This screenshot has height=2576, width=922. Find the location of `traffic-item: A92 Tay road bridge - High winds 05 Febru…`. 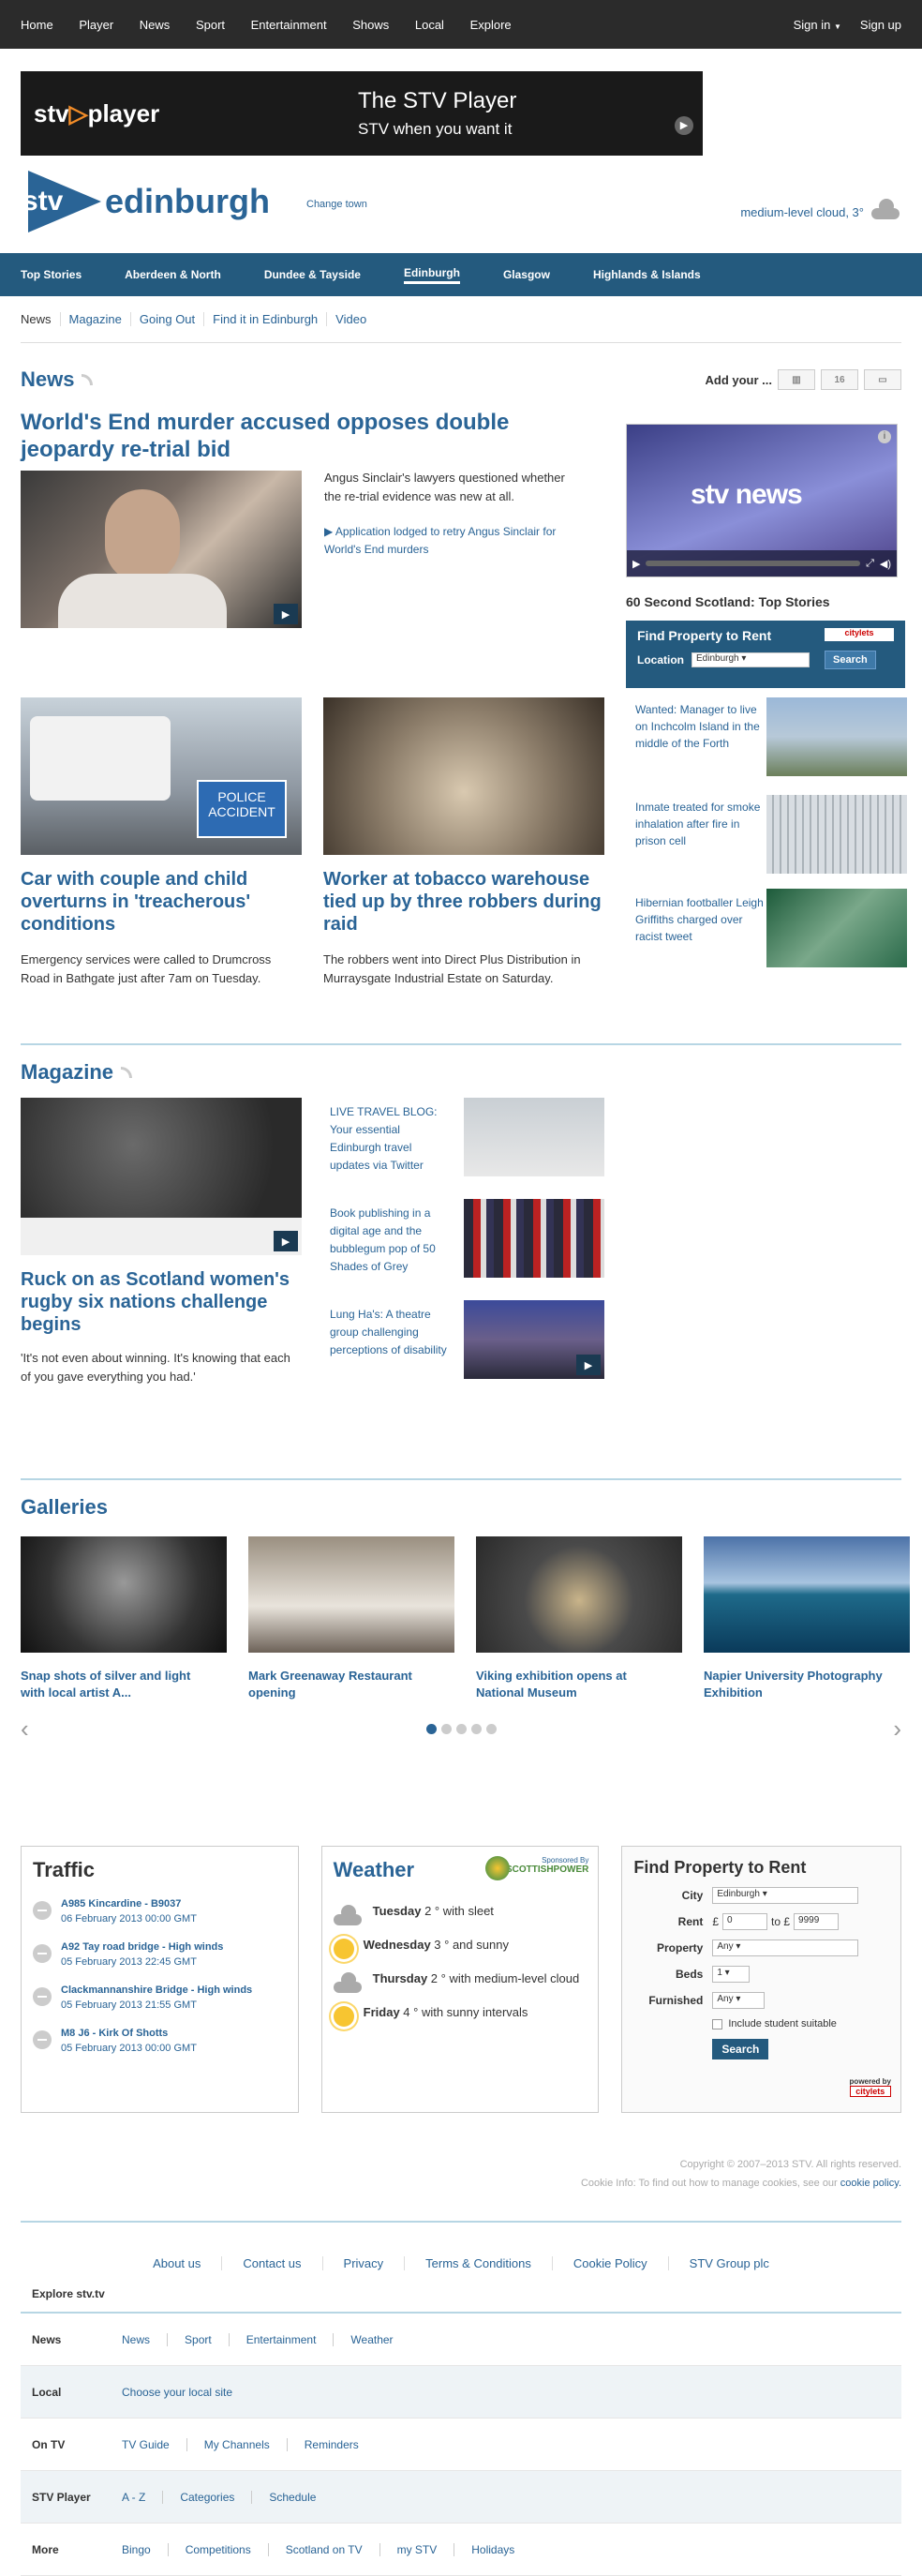

traffic-item: A92 Tay road bridge - High winds 05 Febru… is located at coordinates (160, 1954).